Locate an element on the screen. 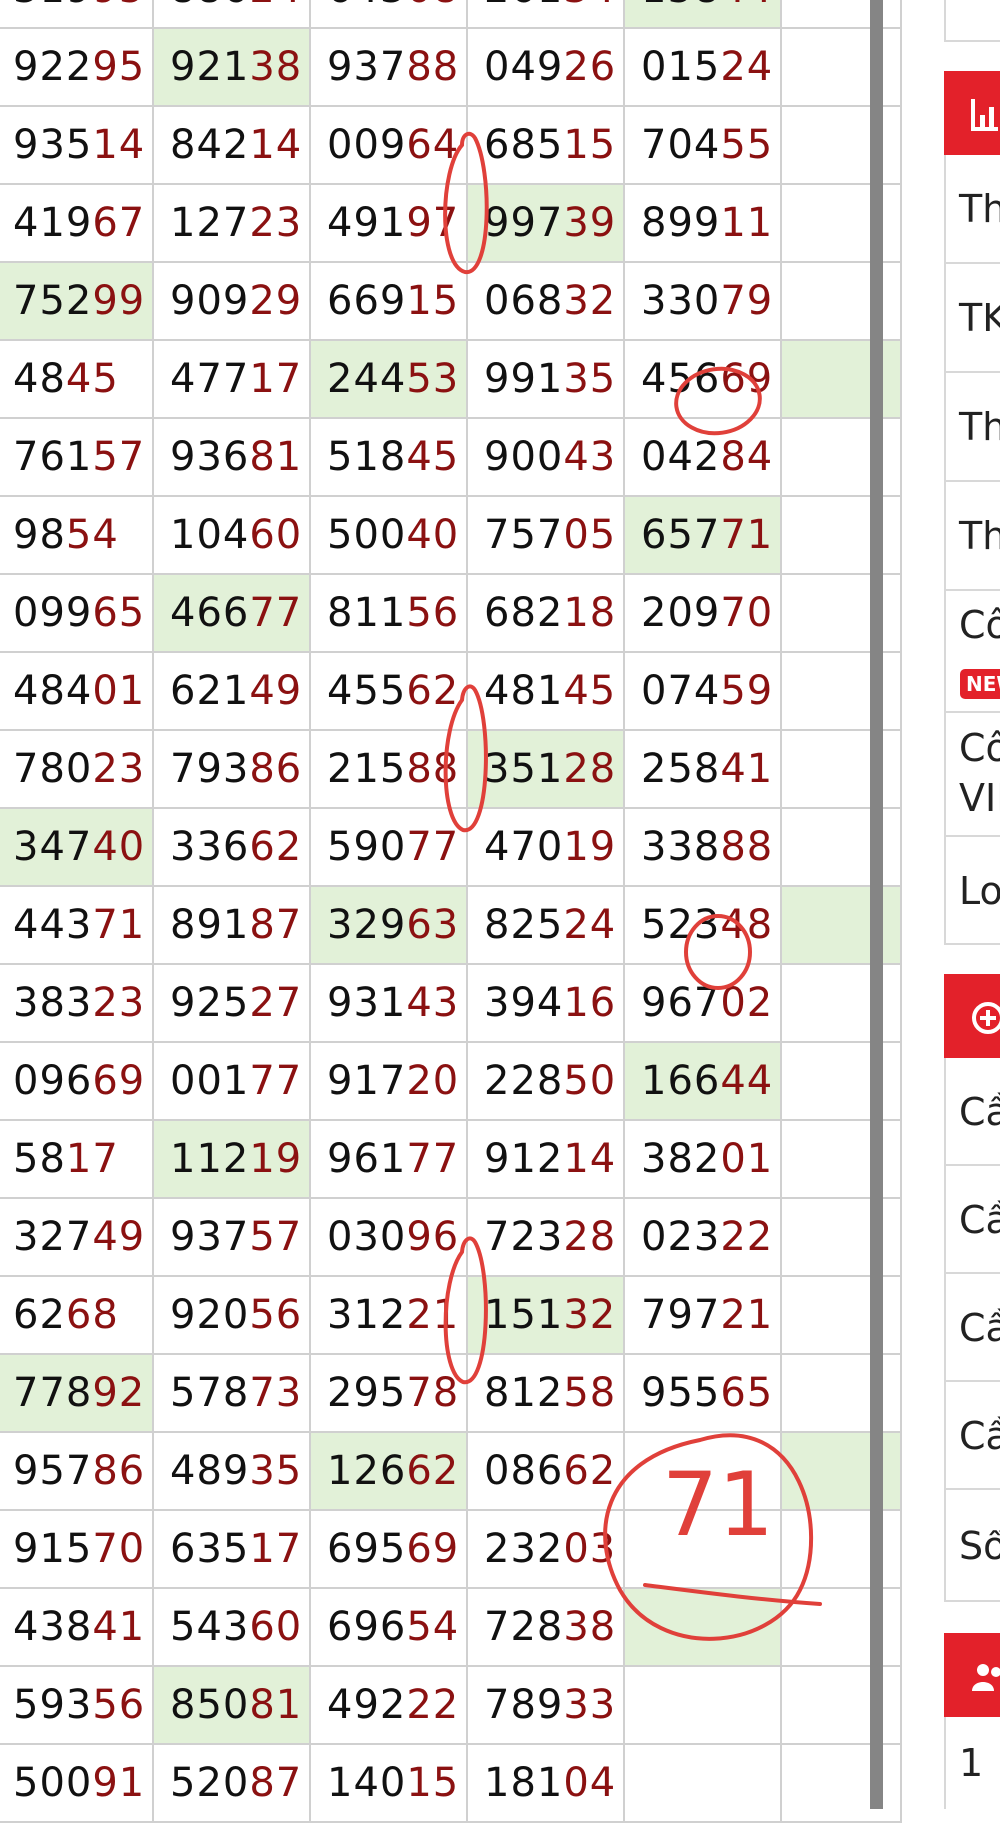 The image size is (1000, 1823). number-head-digits: 899 is located at coordinates (681, 223).